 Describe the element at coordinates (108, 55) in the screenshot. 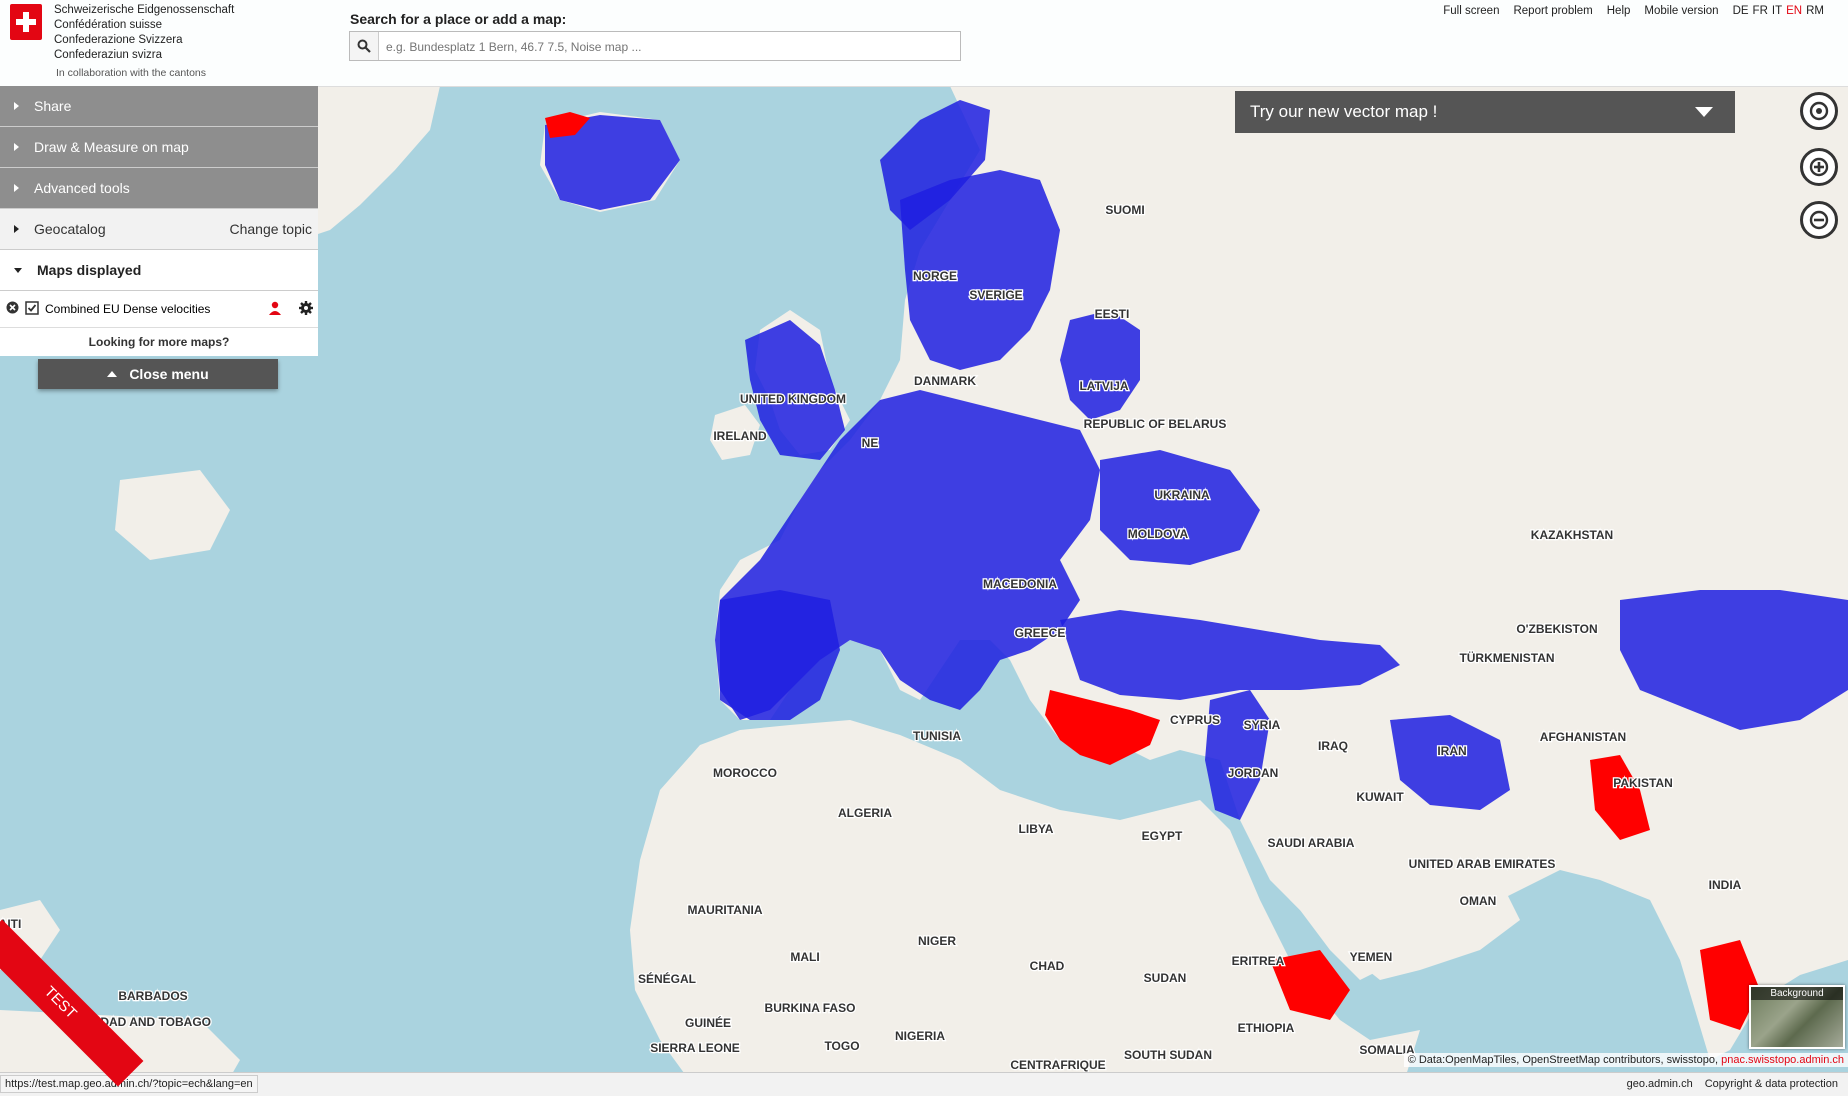

I see `confederation-line-rm: Confederaziun svizra` at that location.